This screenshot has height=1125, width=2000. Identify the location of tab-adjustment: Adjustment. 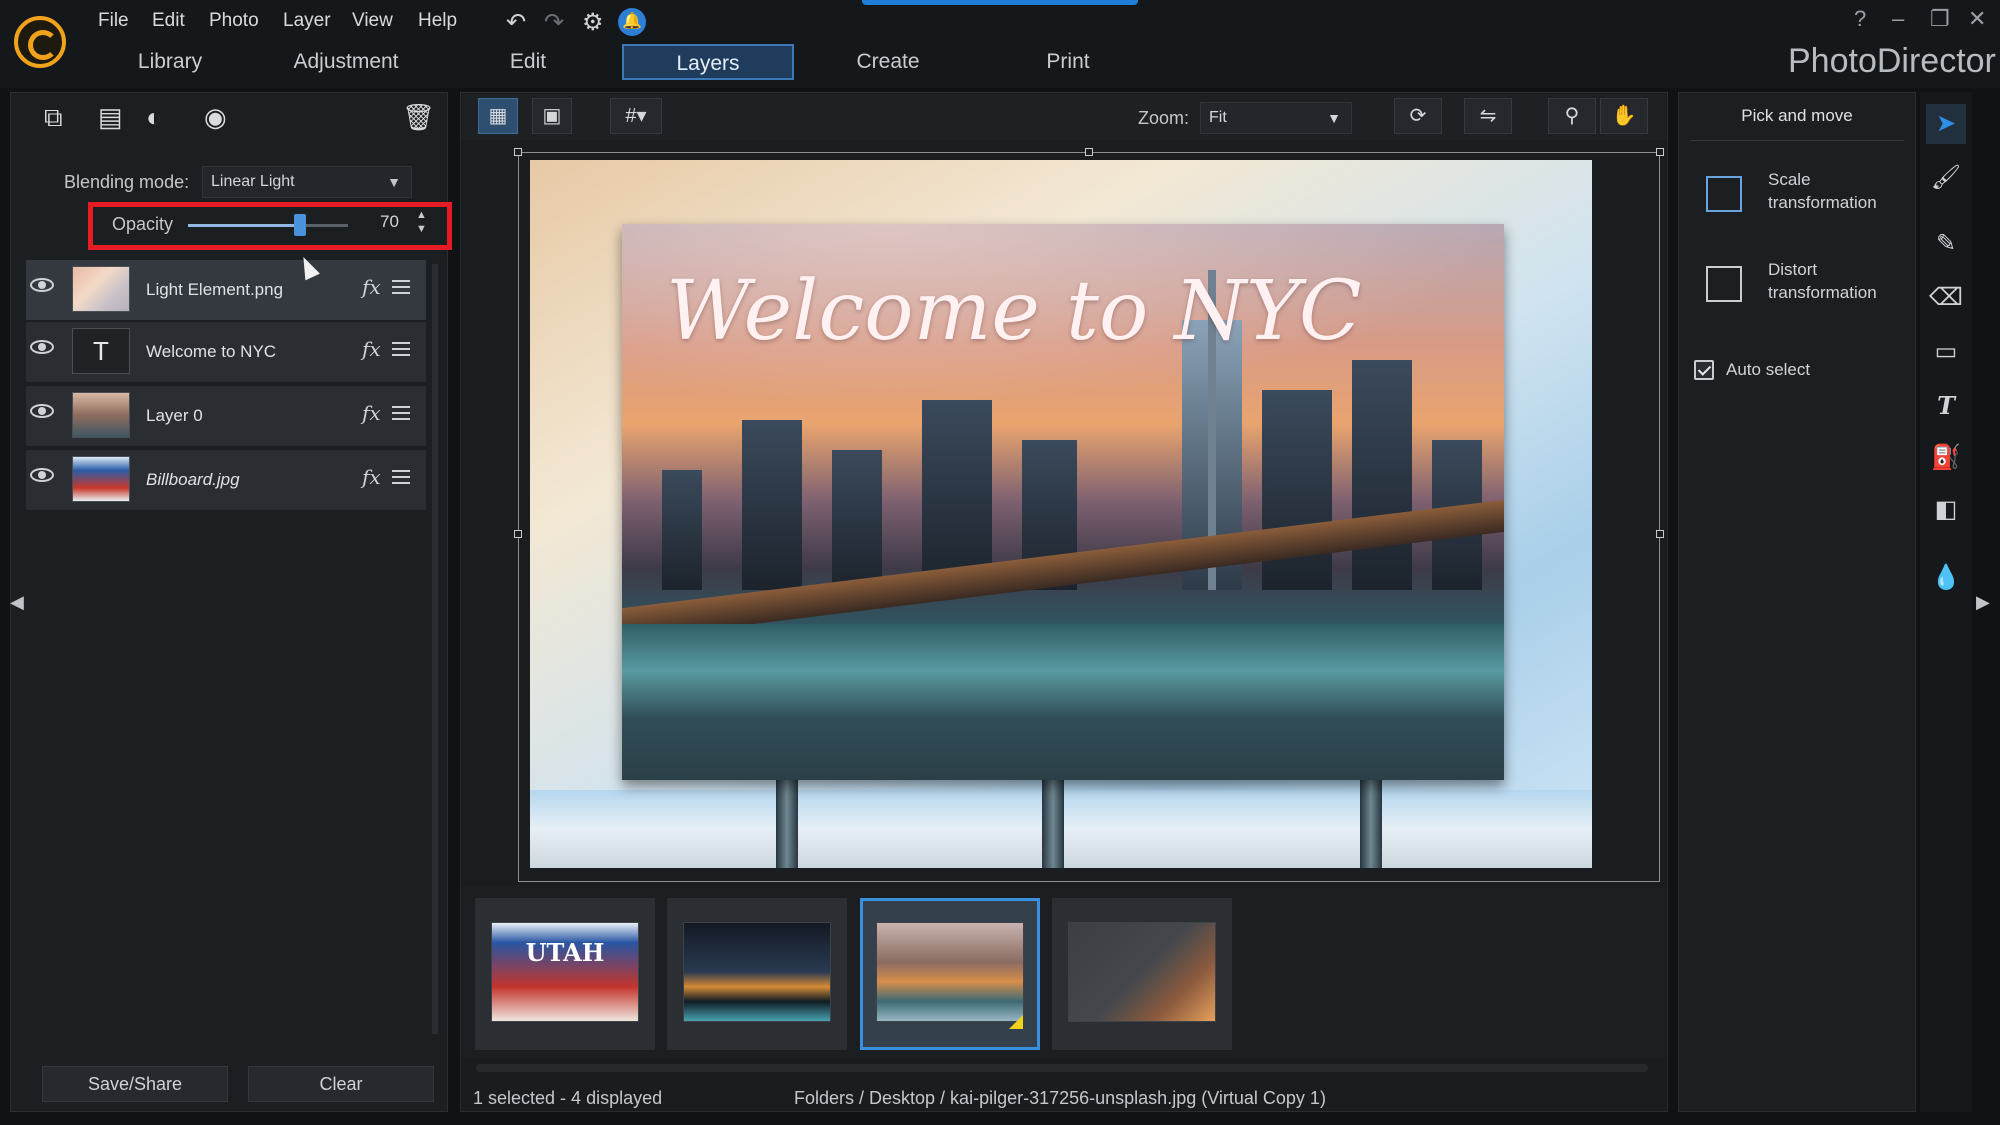
(346, 62).